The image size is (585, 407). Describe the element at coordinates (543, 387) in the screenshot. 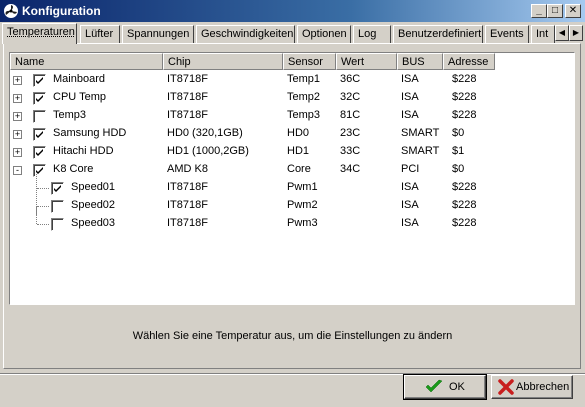

I see `cancel-button-label: Abbrechen` at that location.